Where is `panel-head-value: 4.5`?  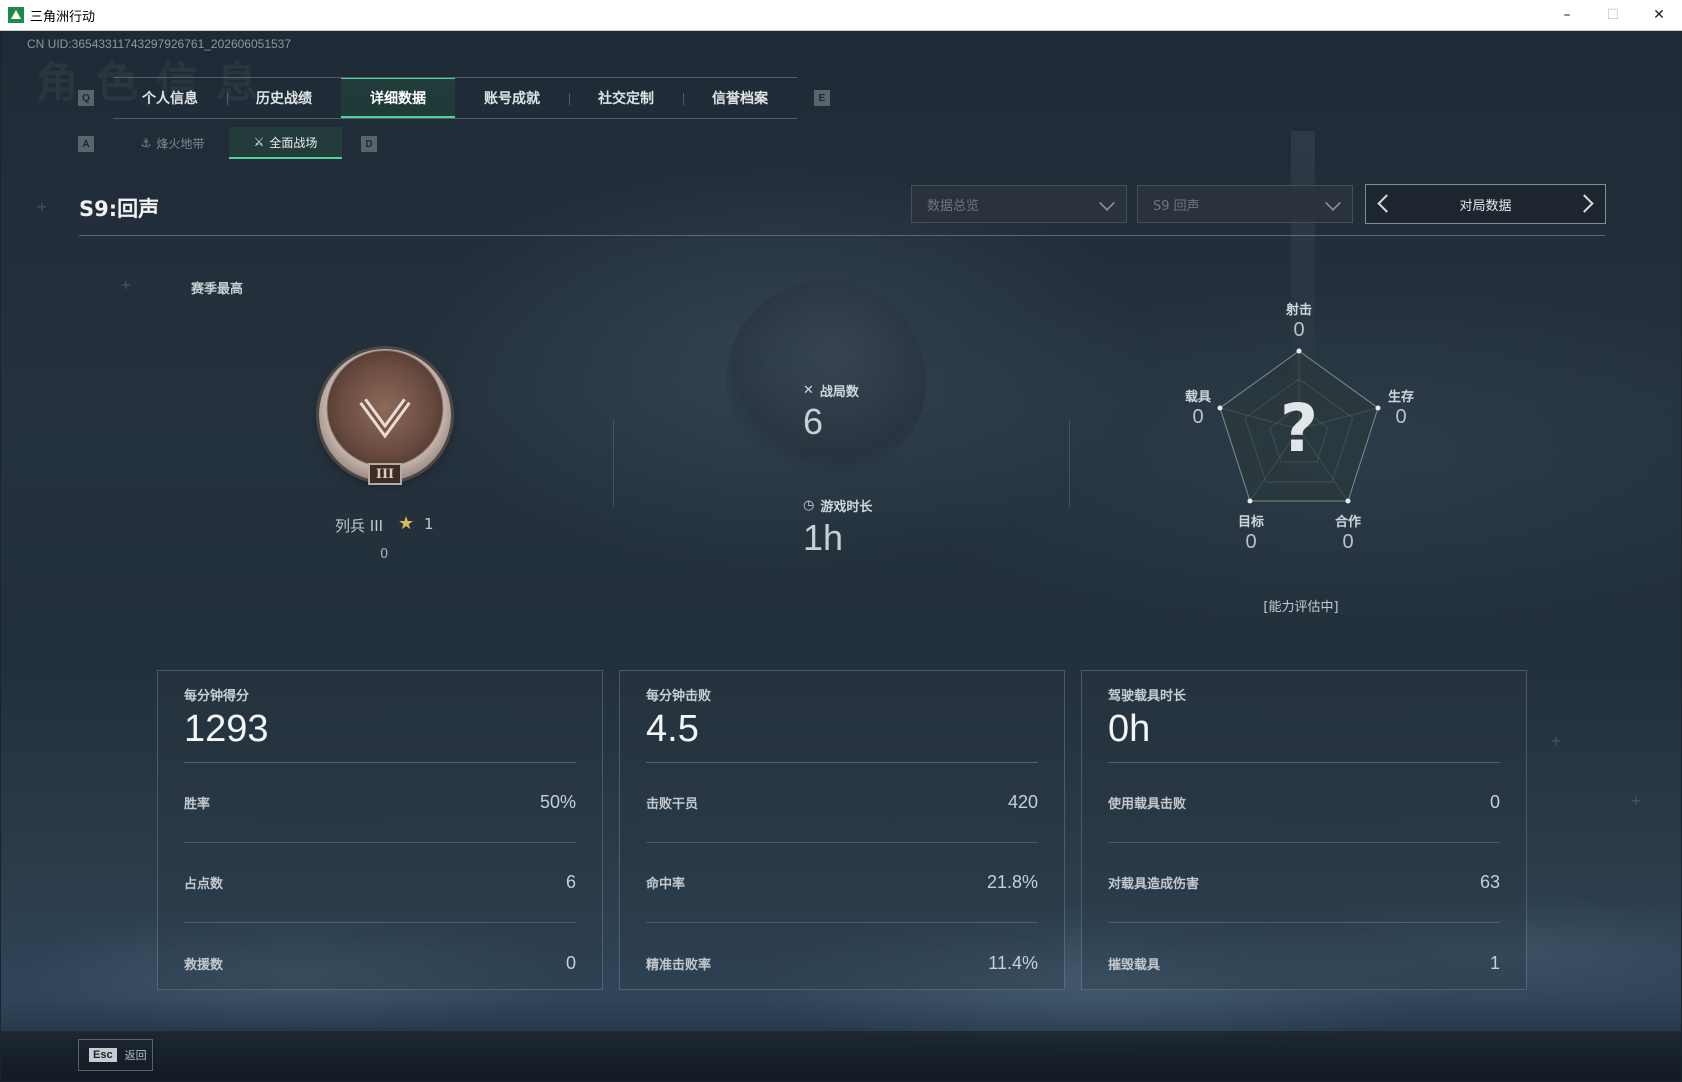
panel-head-value: 4.5 is located at coordinates (672, 729).